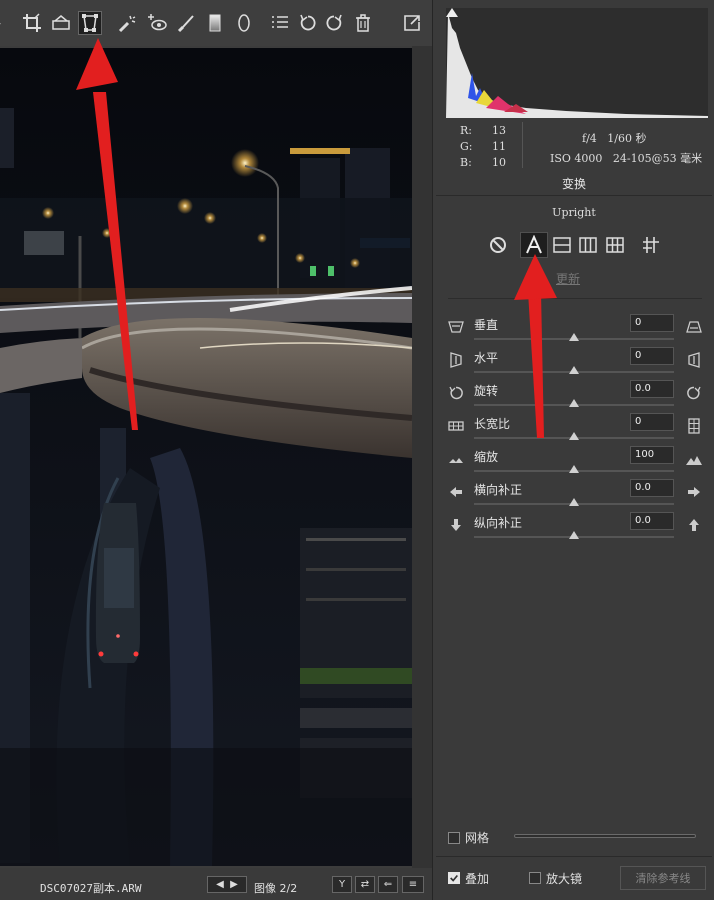 The height and width of the screenshot is (900, 714). What do you see at coordinates (486, 325) in the screenshot?
I see `slider-label: 垂直` at bounding box center [486, 325].